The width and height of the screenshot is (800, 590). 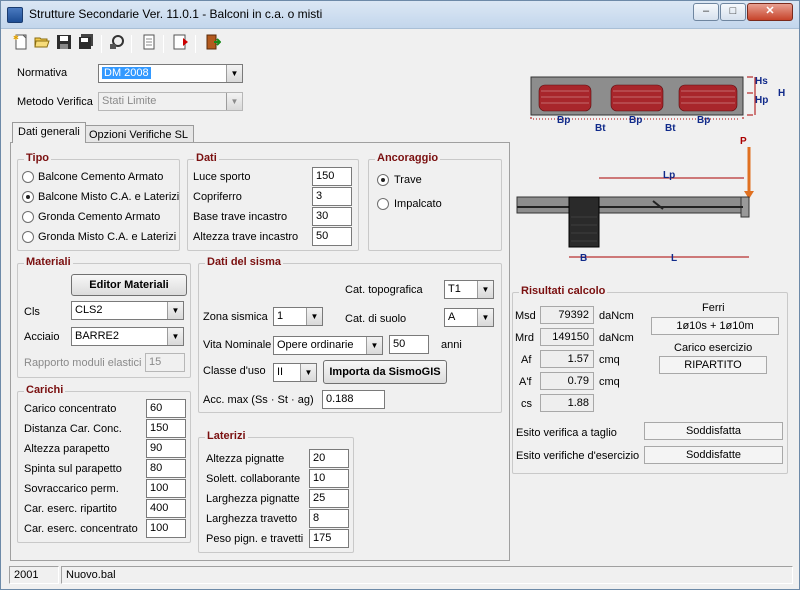 What do you see at coordinates (166, 528) in the screenshot?
I see `car-concentrato-eserc-input: 100` at bounding box center [166, 528].